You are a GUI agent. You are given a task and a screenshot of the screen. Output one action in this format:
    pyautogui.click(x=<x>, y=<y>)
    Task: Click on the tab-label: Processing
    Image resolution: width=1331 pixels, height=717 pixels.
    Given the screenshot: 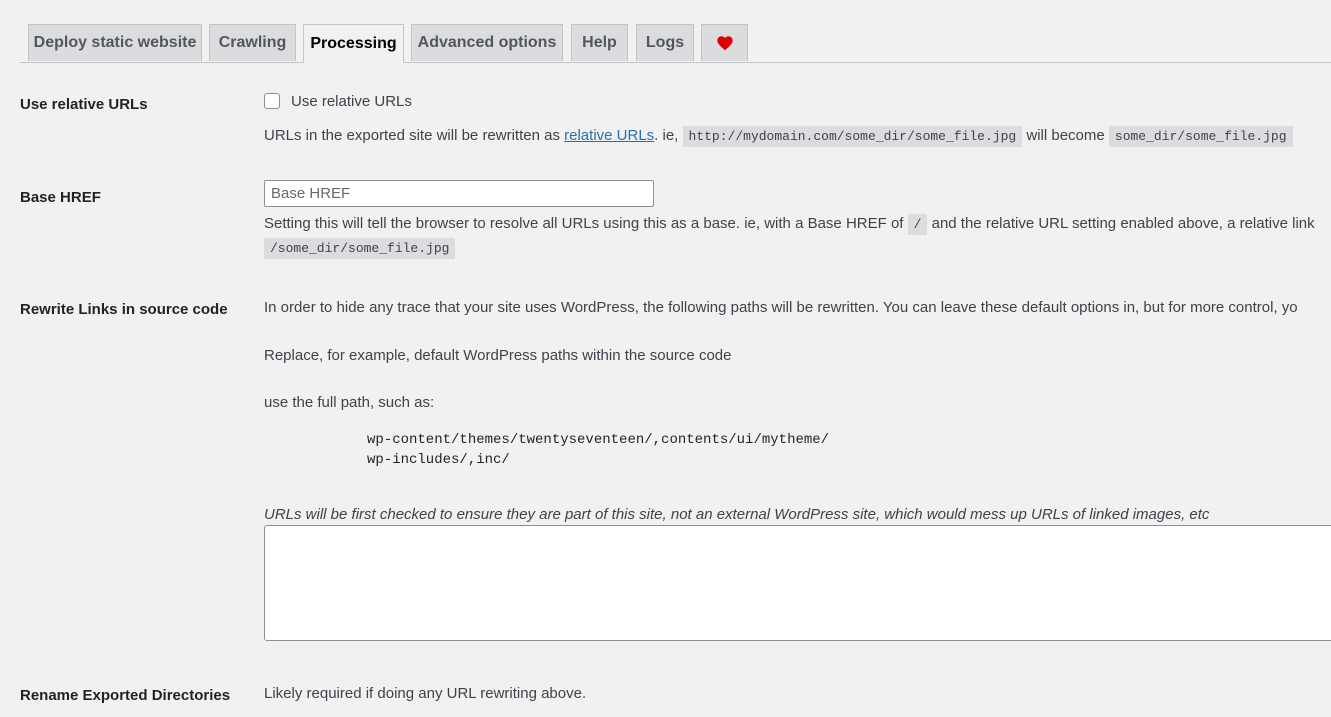 What is the action you would take?
    pyautogui.click(x=353, y=43)
    